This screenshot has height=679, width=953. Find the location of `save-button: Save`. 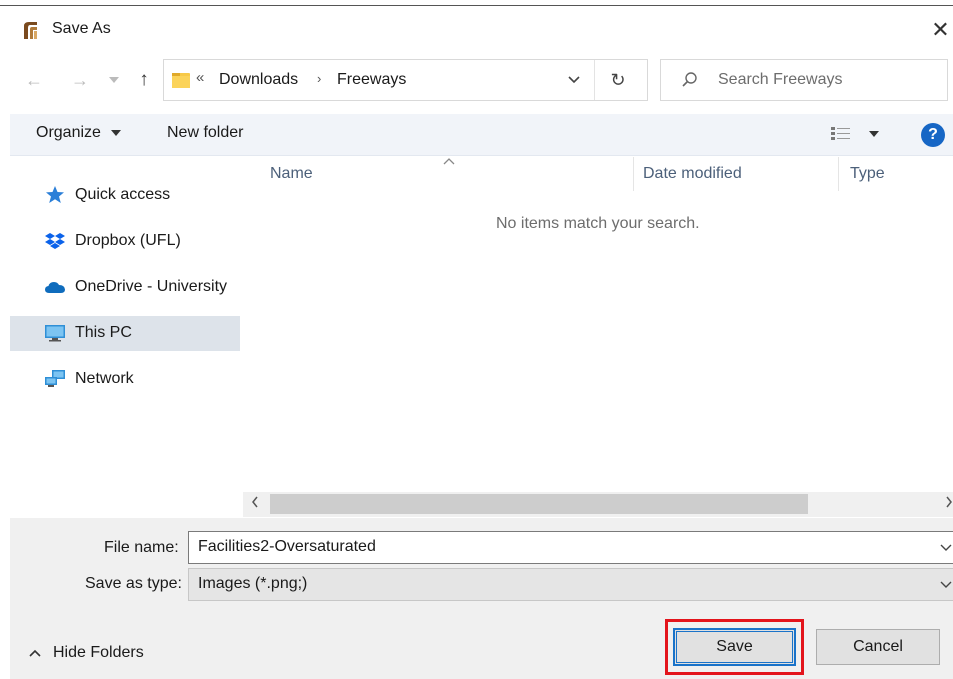

save-button: Save is located at coordinates (734, 647).